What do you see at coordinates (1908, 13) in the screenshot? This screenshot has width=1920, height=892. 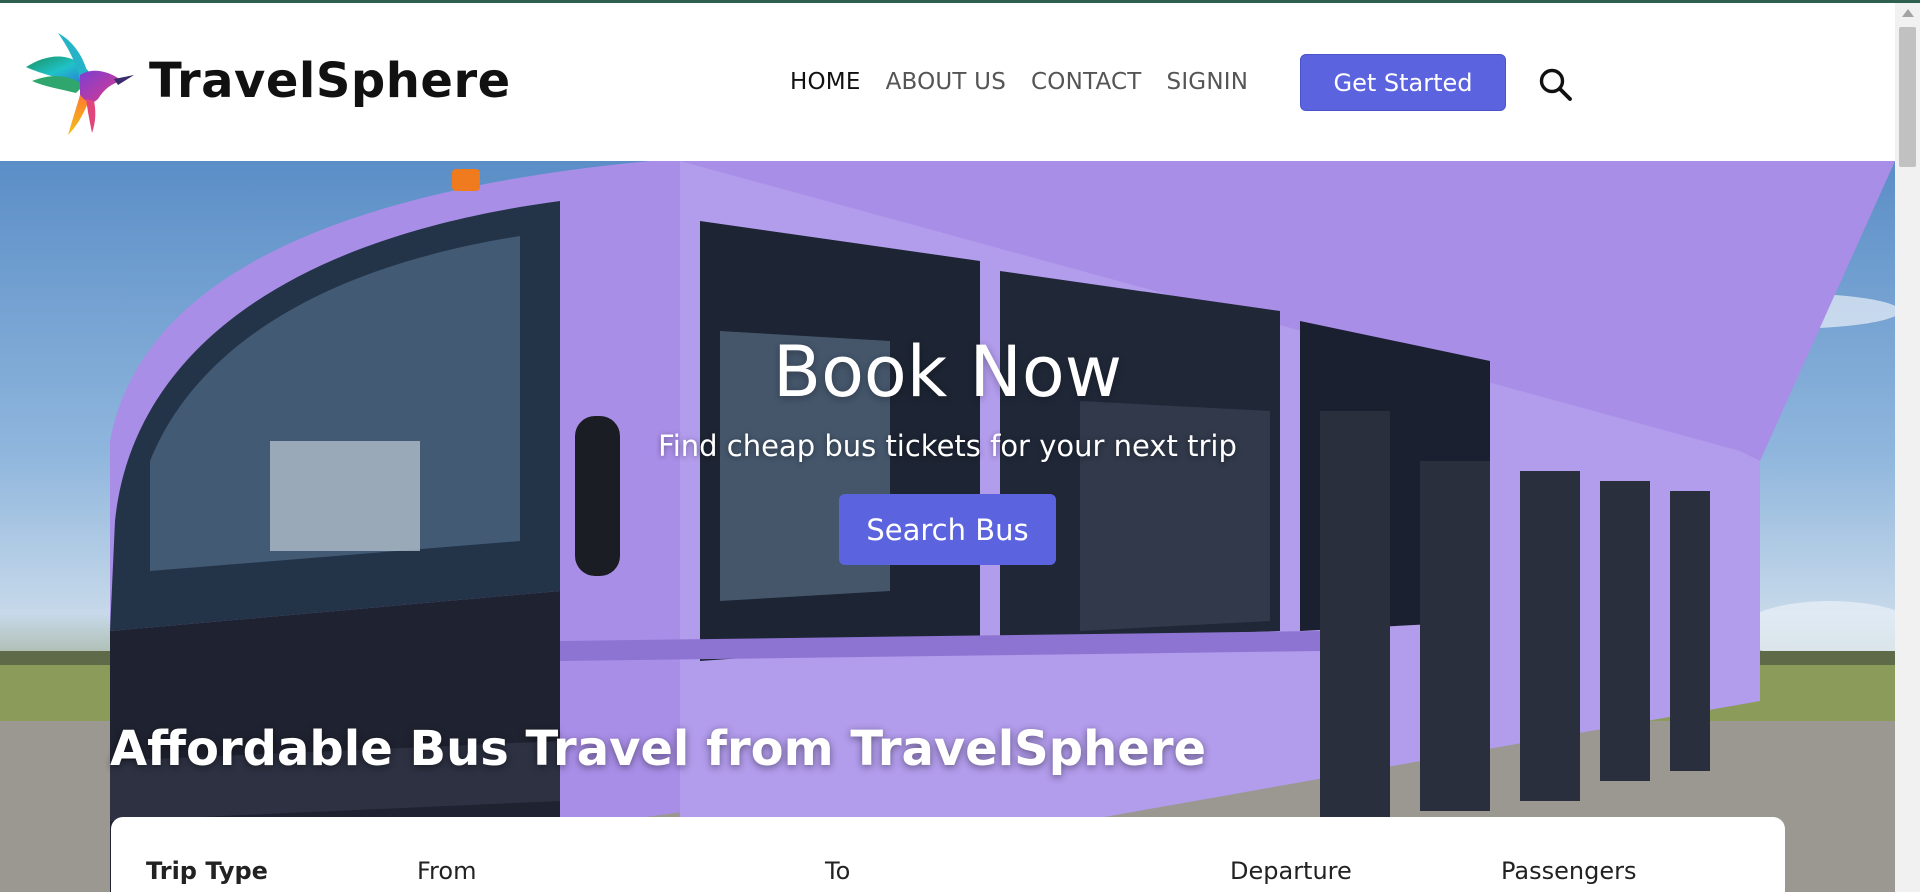 I see `scroll-up-arrow-icon` at bounding box center [1908, 13].